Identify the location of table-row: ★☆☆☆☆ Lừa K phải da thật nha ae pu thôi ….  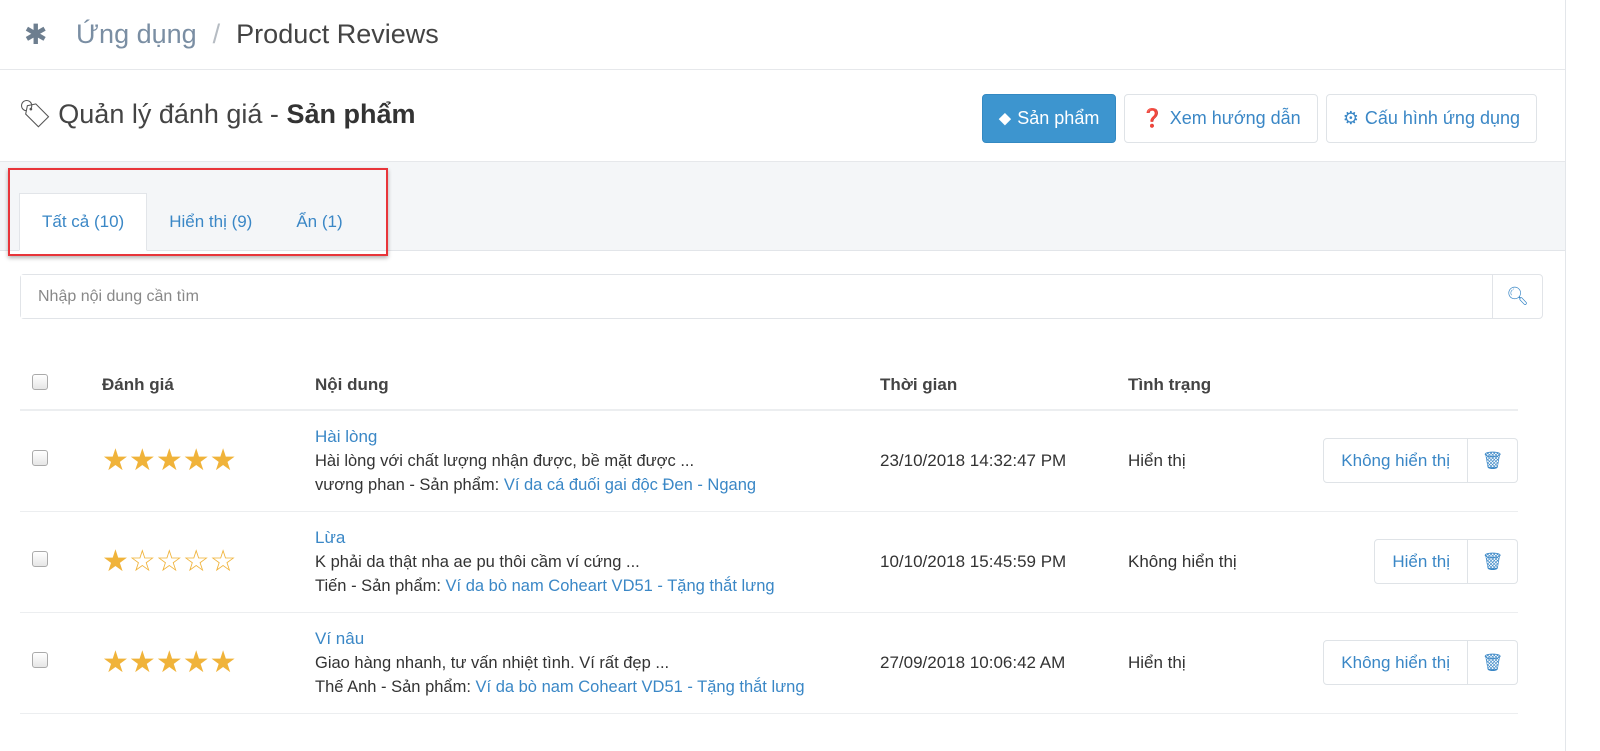
(769, 562).